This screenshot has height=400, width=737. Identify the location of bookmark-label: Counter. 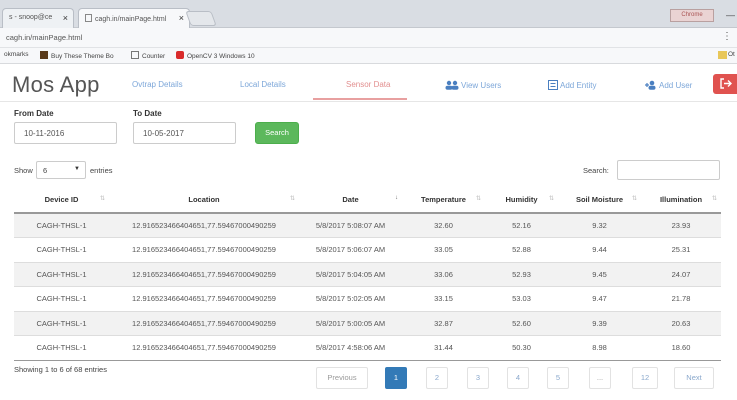
(154, 56).